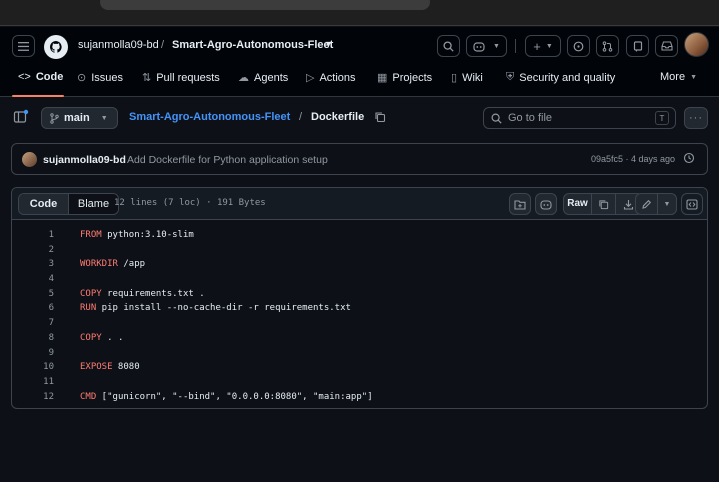  Describe the element at coordinates (510, 77) in the screenshot. I see `shield-icon: ⛨` at that location.